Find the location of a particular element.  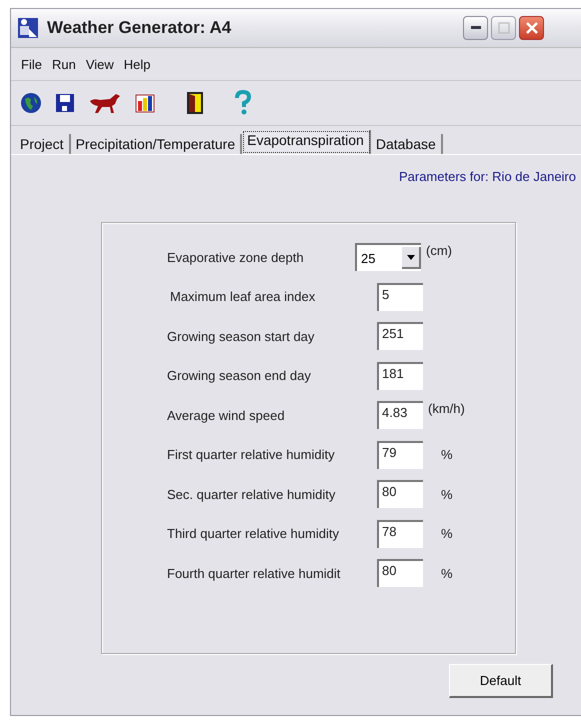

close-icon is located at coordinates (531, 28).